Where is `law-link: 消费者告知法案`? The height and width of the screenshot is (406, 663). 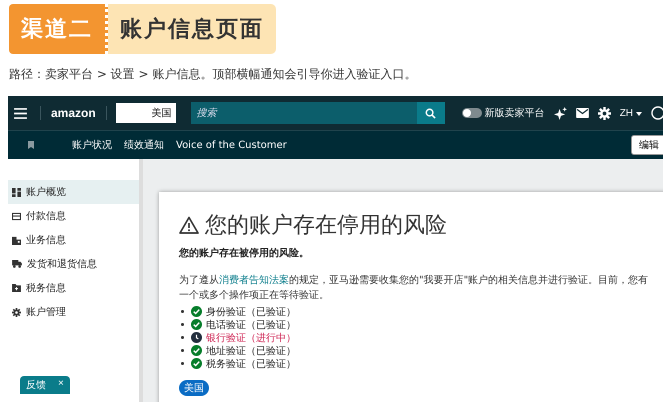
law-link: 消费者告知法案 is located at coordinates (254, 280).